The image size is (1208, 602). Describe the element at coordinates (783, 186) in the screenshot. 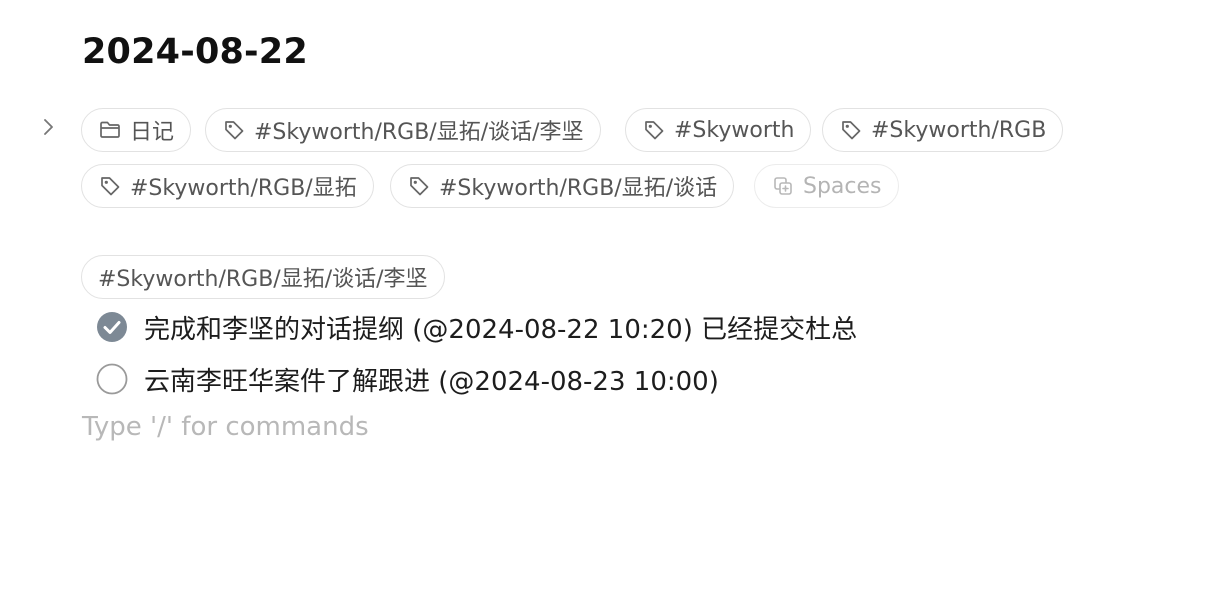

I see `spaces-icon` at that location.